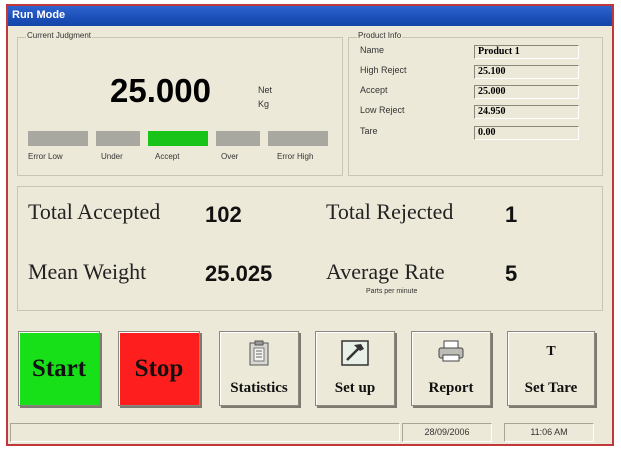 Image resolution: width=621 pixels, height=450 pixels. I want to click on printer-icon, so click(451, 353).